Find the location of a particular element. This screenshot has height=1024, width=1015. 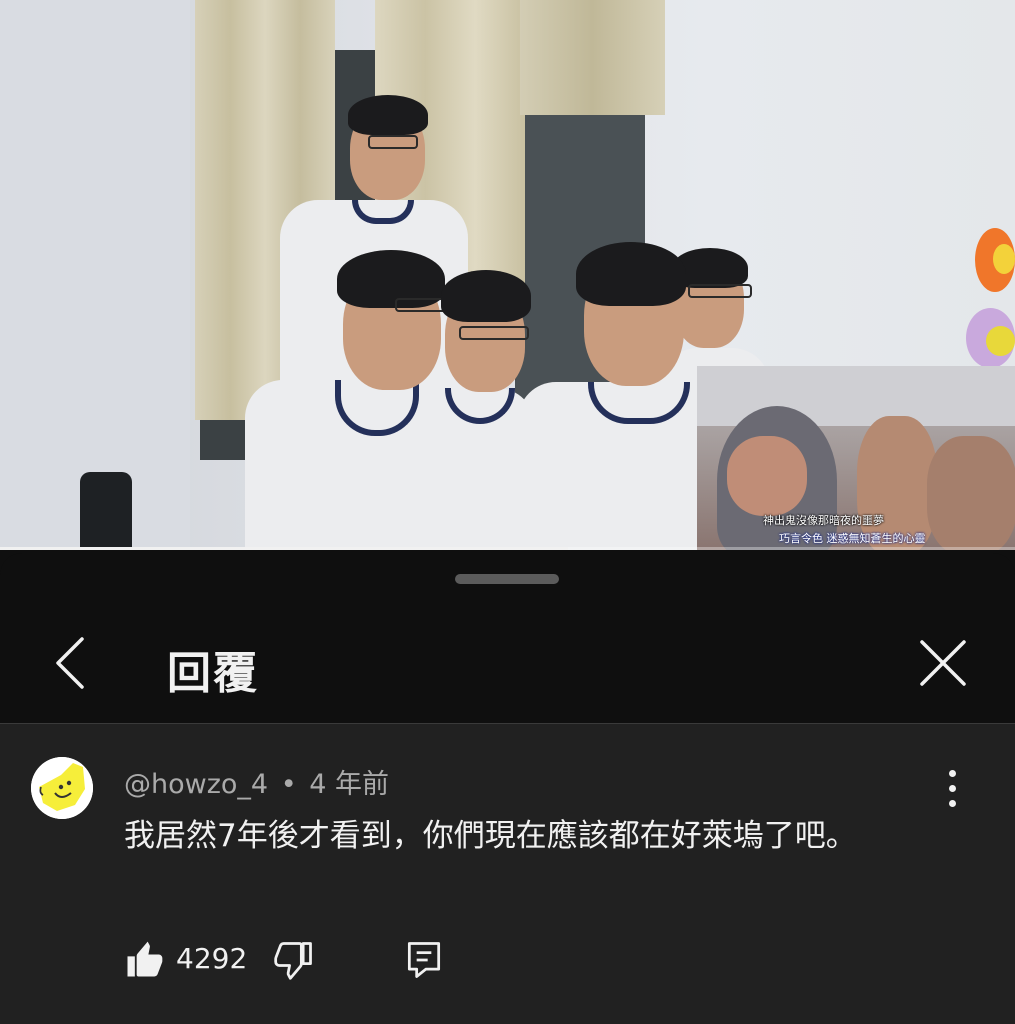

video-chair is located at coordinates (106, 511).